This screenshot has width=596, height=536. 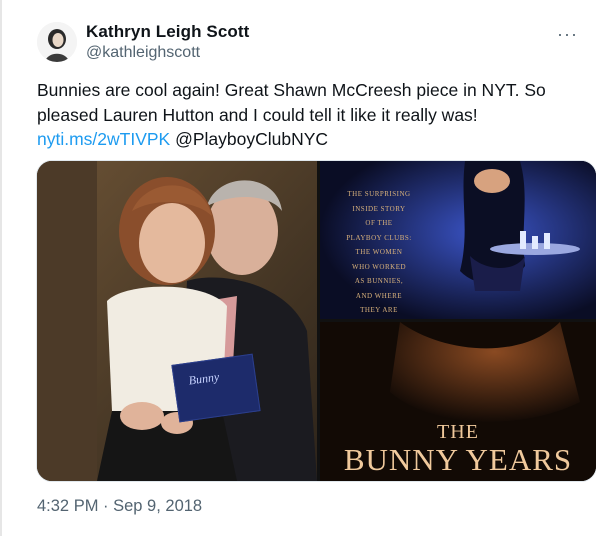 What do you see at coordinates (458, 459) in the screenshot?
I see `book-title-main: BUNNY YEARS` at bounding box center [458, 459].